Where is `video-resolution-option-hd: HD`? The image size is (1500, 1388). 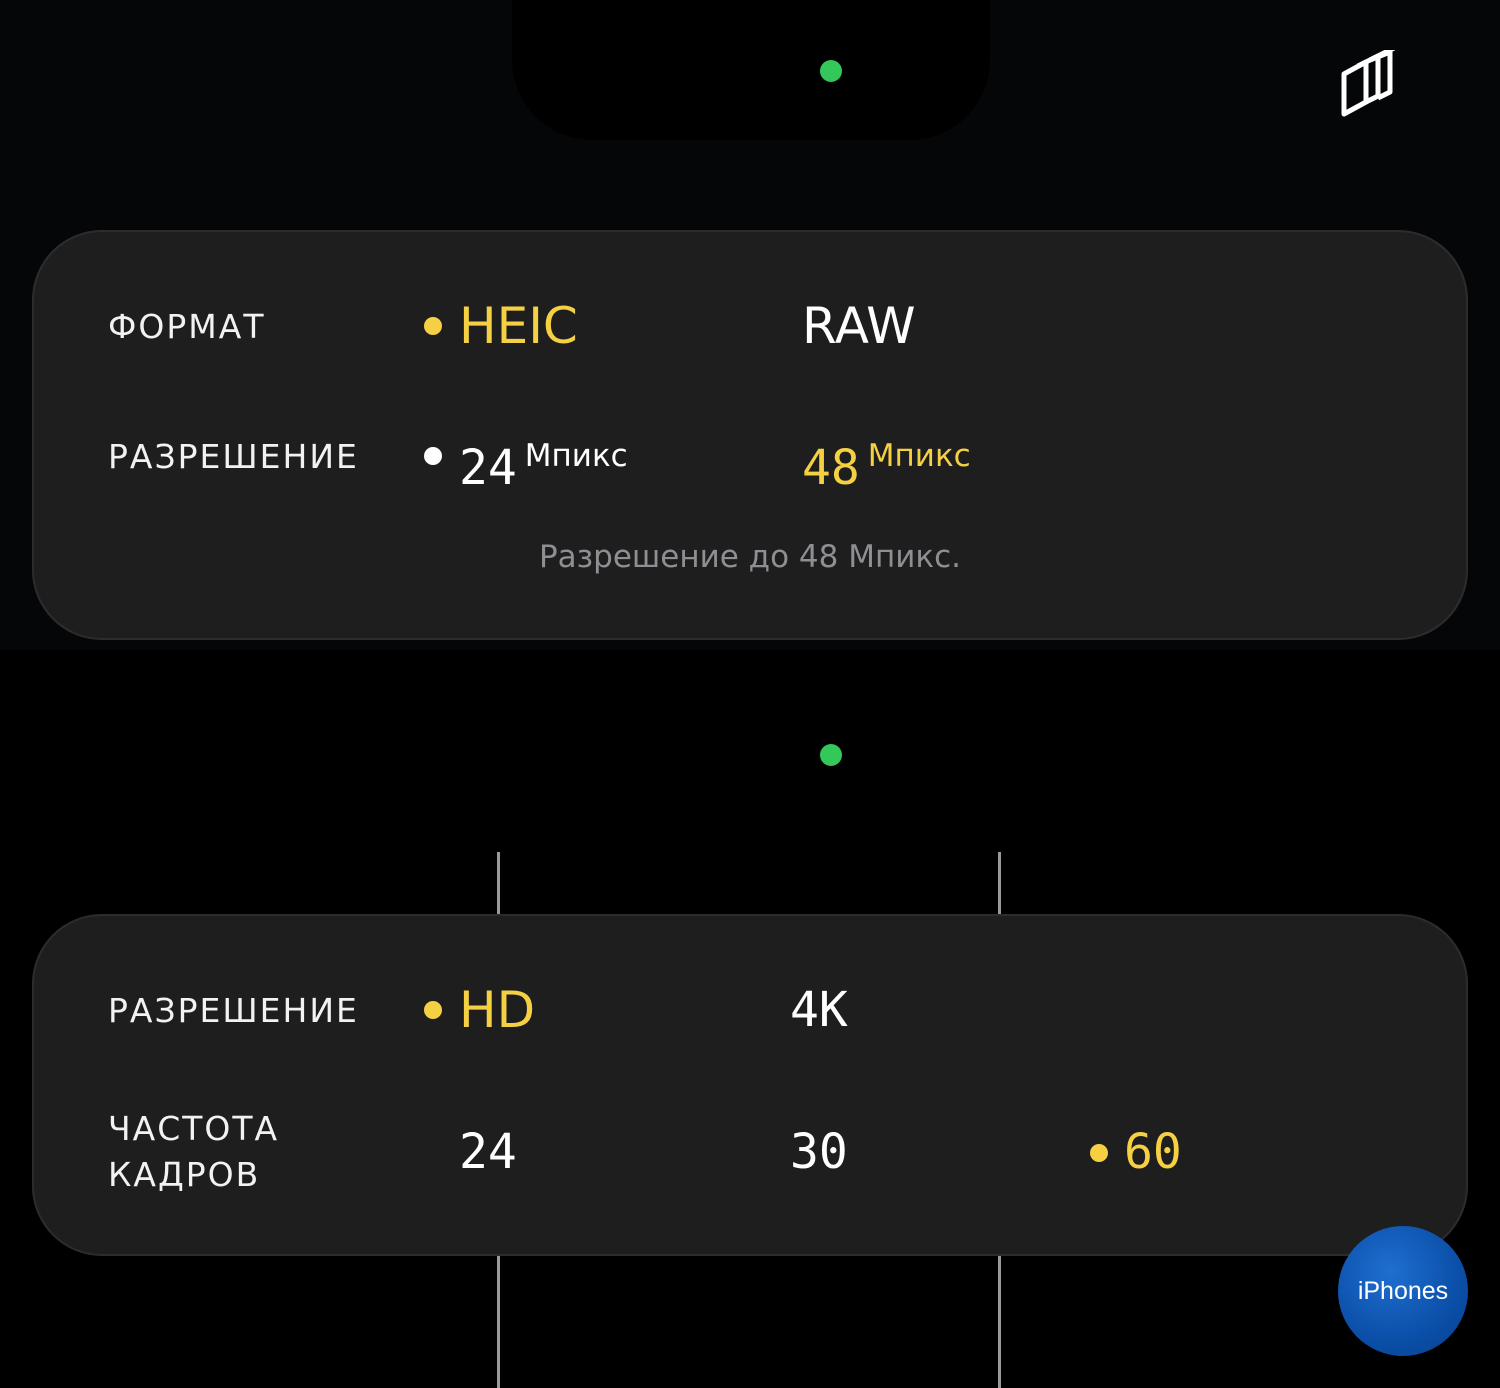
video-resolution-option-hd: HD is located at coordinates (497, 1010).